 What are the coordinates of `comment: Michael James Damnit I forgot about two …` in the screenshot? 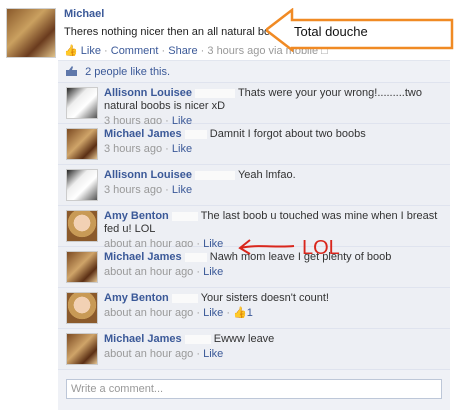 It's located at (254, 144).